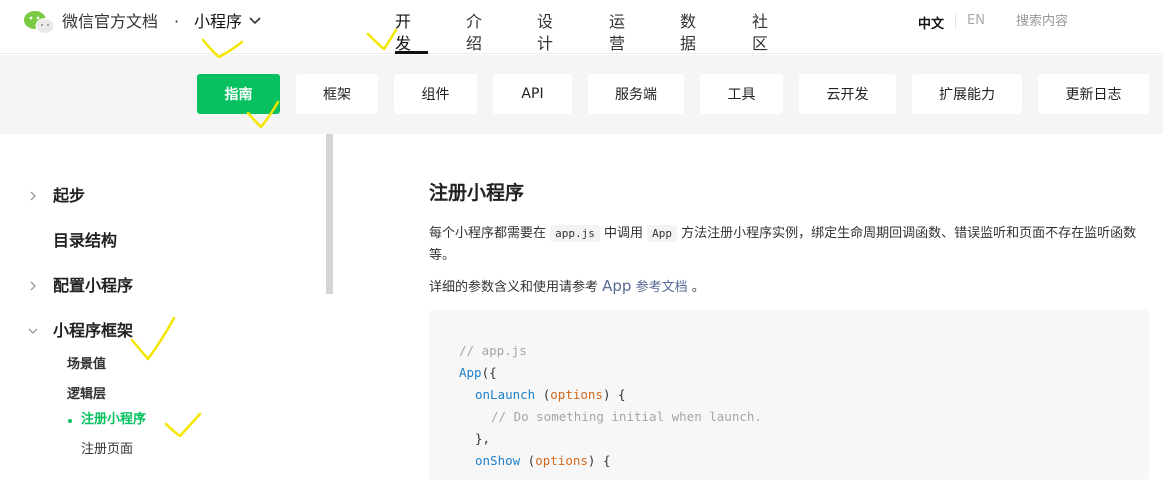 The width and height of the screenshot is (1163, 480). Describe the element at coordinates (238, 94) in the screenshot. I see `tab-guide: 指南` at that location.